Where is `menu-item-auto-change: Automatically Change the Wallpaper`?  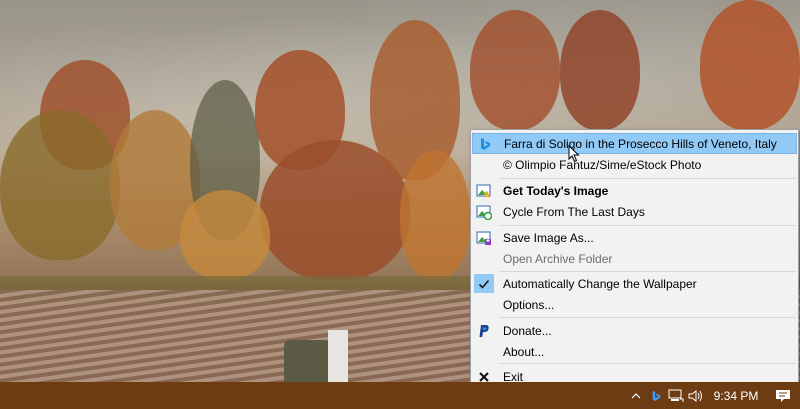
menu-item-auto-change: Automatically Change the Wallpaper is located at coordinates (634, 283).